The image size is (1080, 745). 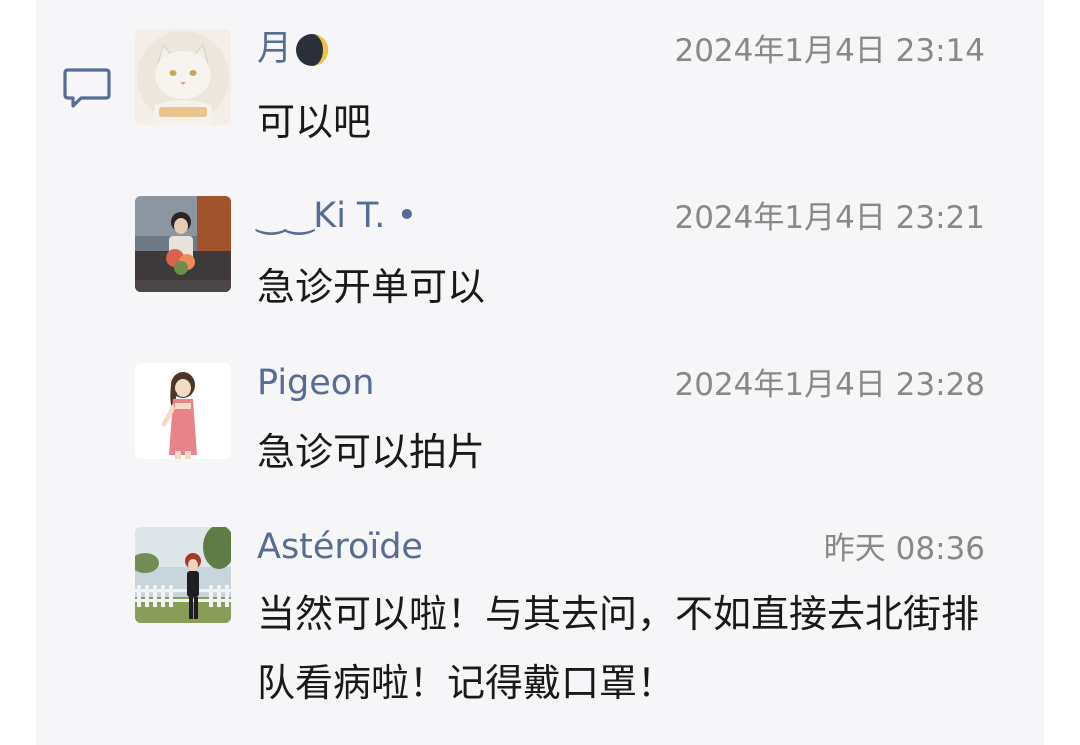 I want to click on comment-text: 急诊开单可以, so click(x=371, y=287).